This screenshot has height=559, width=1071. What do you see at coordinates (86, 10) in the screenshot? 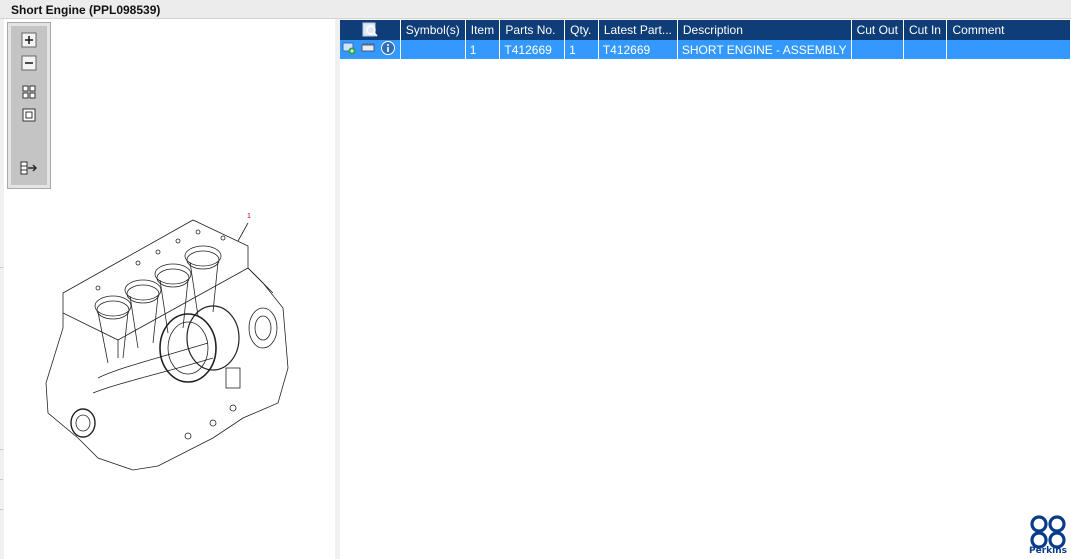
I see `window-title: Short Engine (PPL098539)` at bounding box center [86, 10].